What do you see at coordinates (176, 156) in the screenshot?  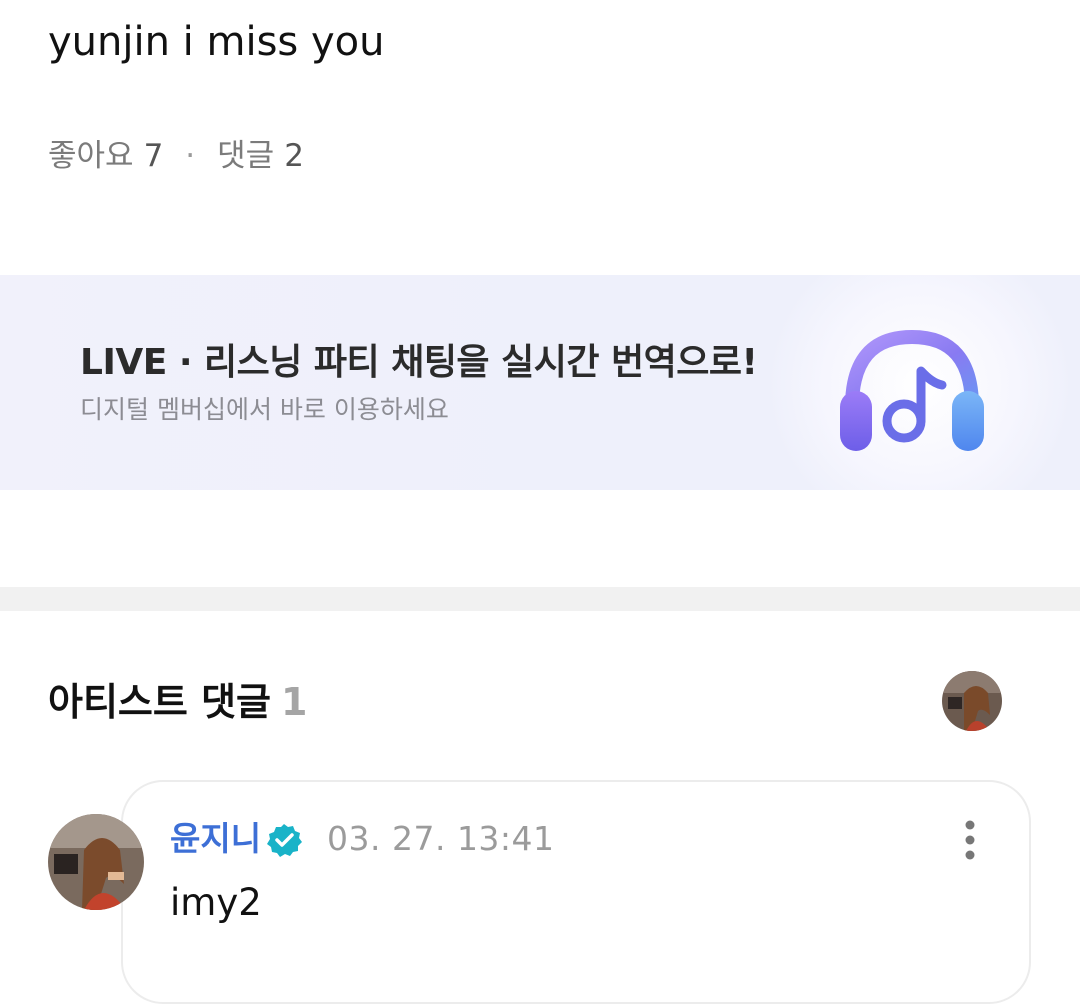 I see `post-stats: 좋아요 7 · 댓글 2` at bounding box center [176, 156].